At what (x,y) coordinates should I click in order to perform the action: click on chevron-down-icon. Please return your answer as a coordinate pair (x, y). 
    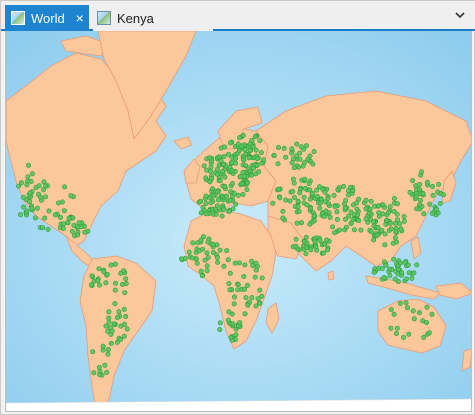
    Looking at the image, I should click on (460, 15).